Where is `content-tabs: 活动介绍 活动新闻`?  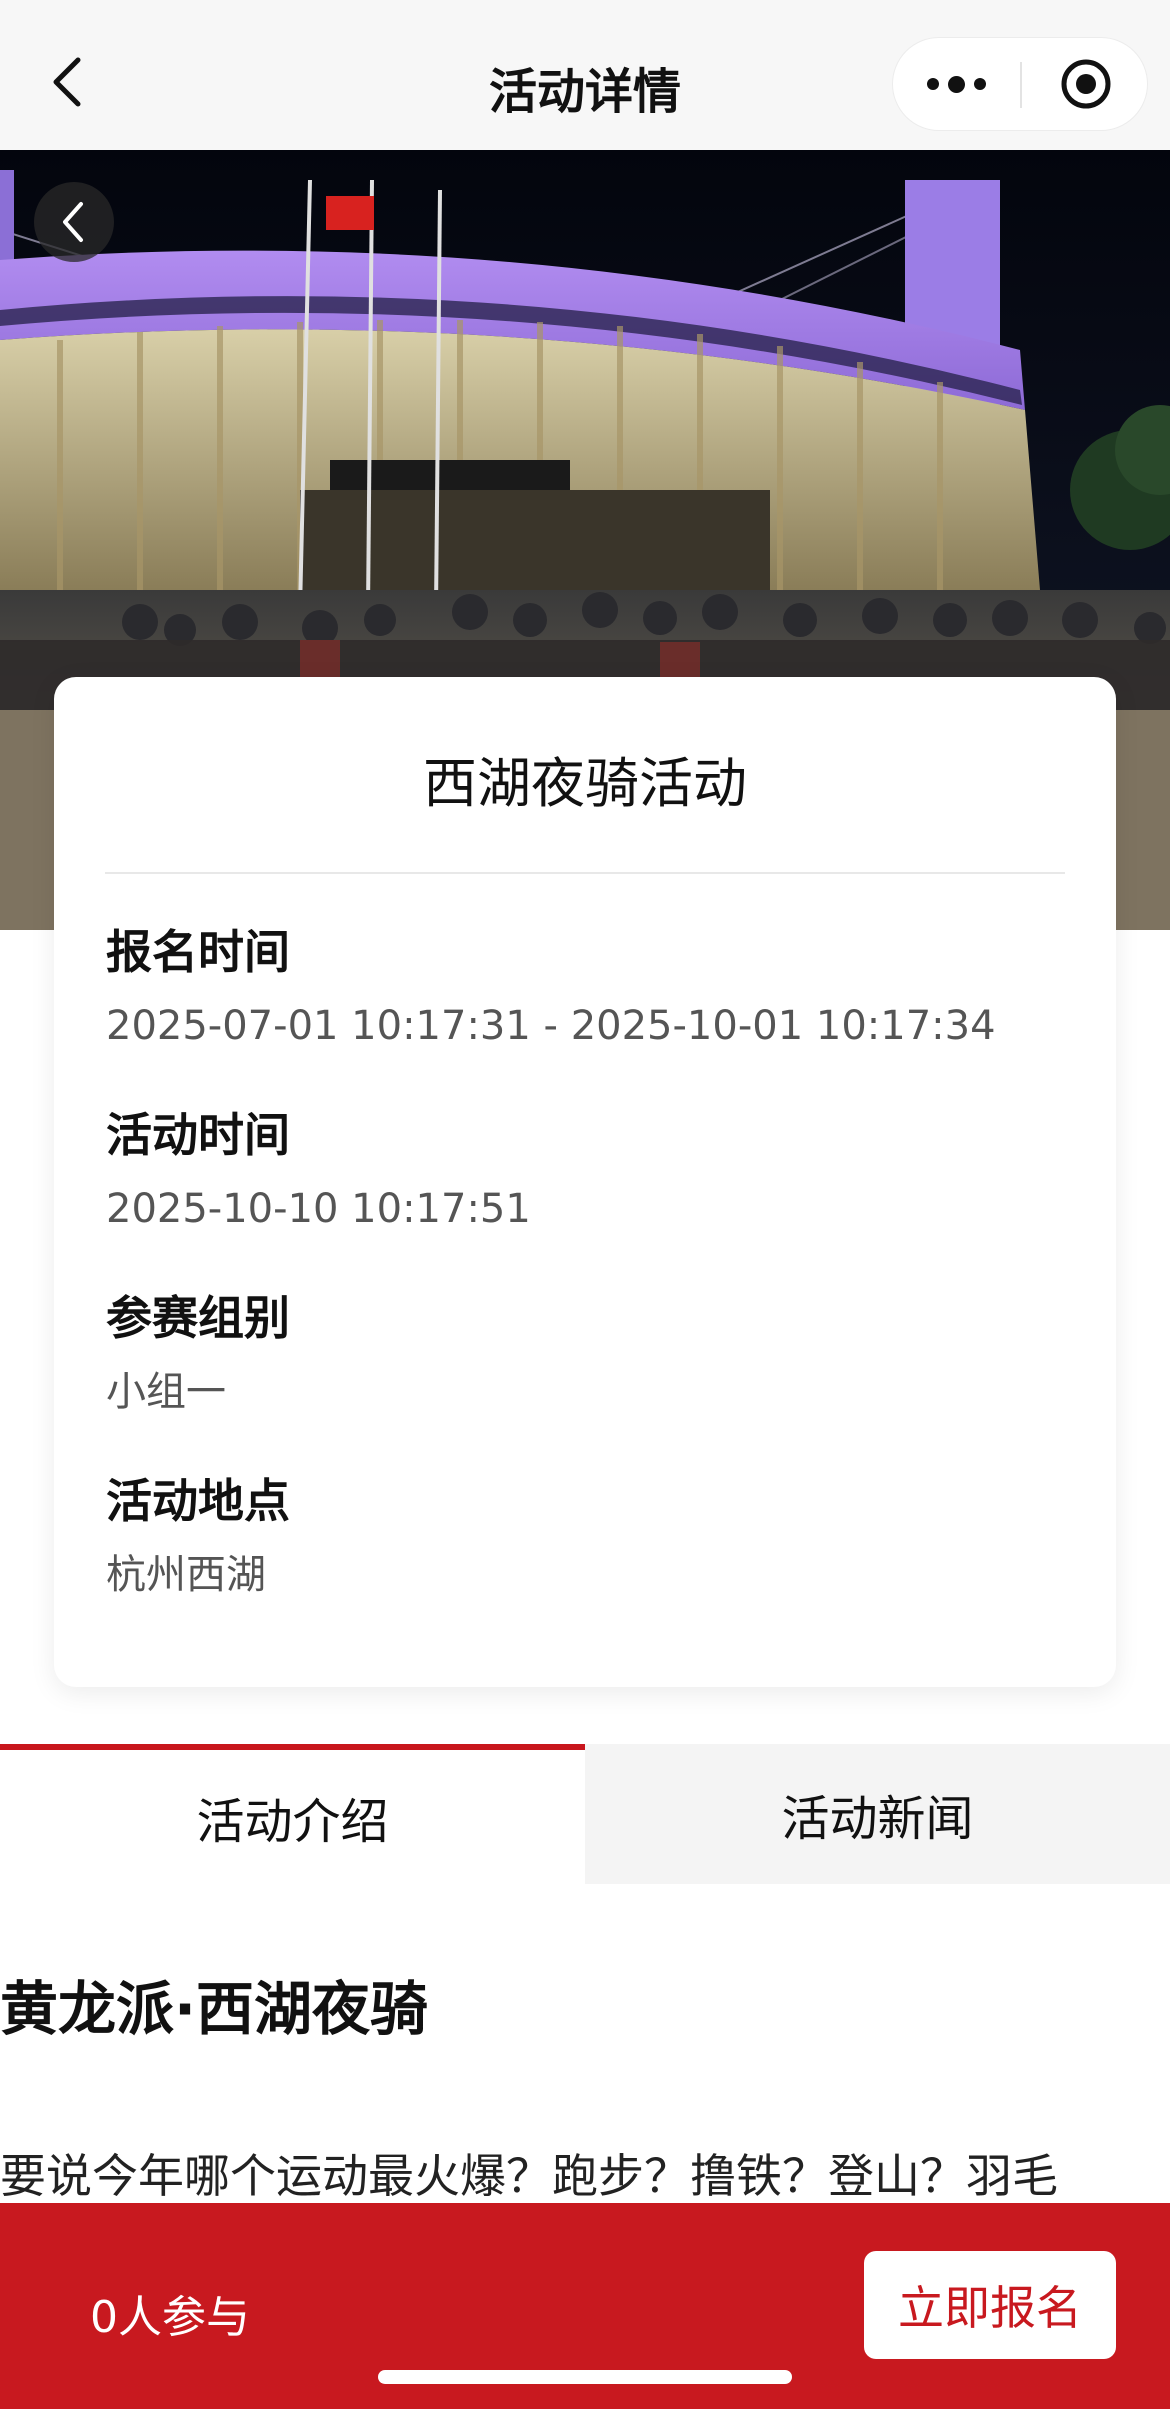 content-tabs: 活动介绍 活动新闻 is located at coordinates (585, 1814).